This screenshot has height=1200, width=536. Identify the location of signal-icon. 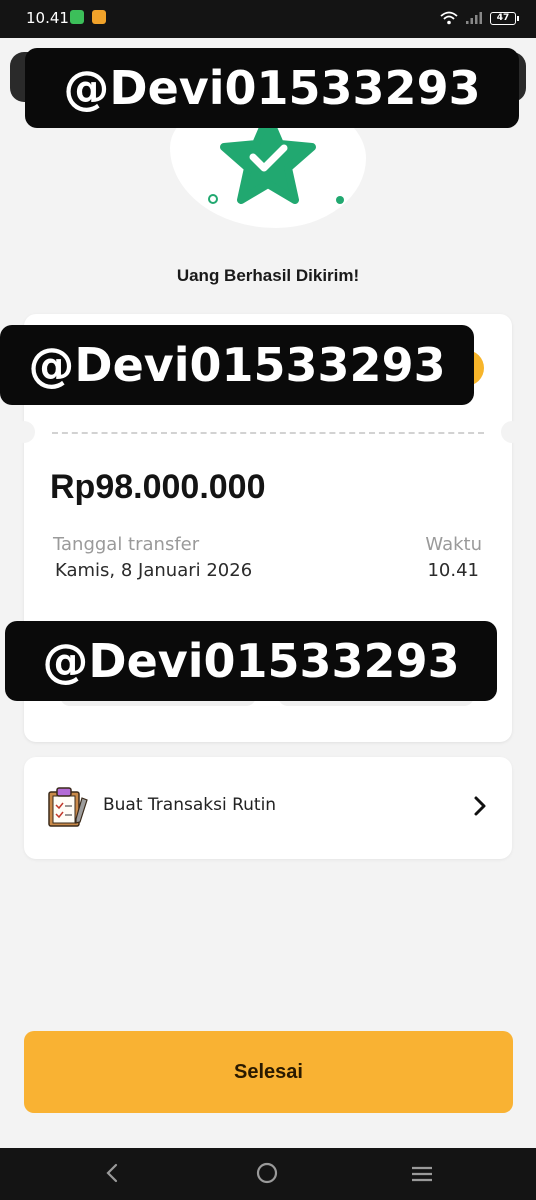
(474, 18).